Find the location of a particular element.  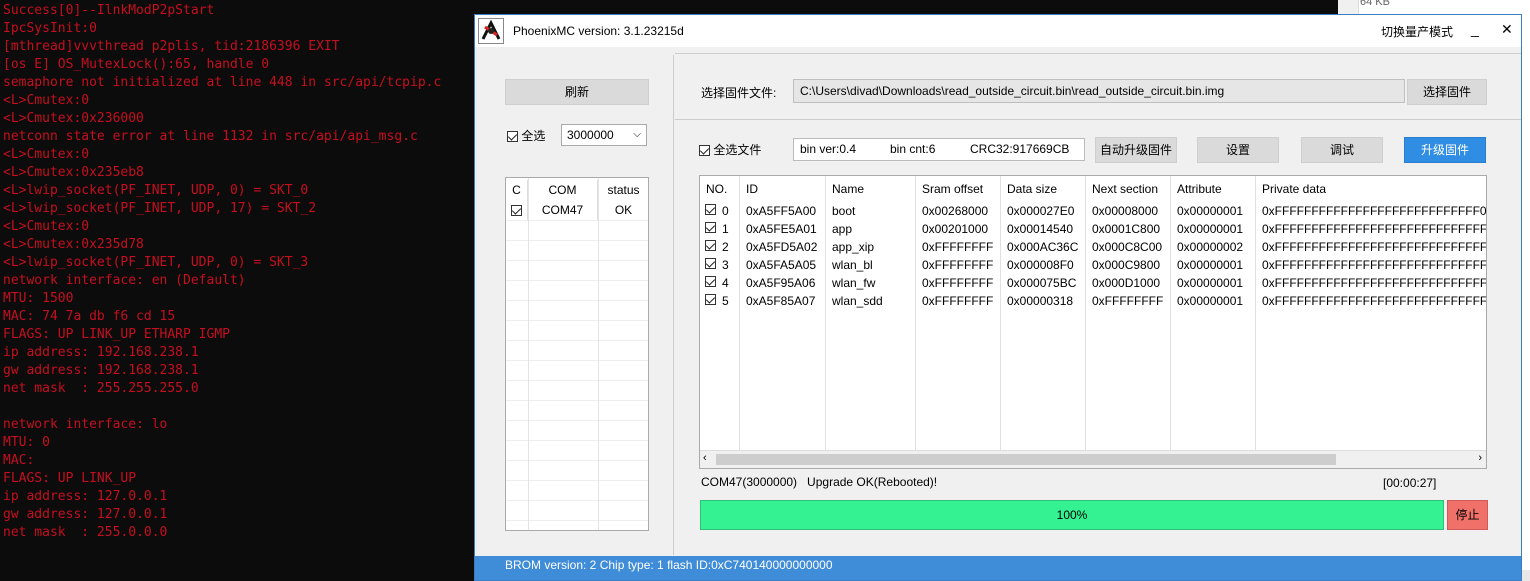

select-all-files: 全选文件 is located at coordinates (730, 149).